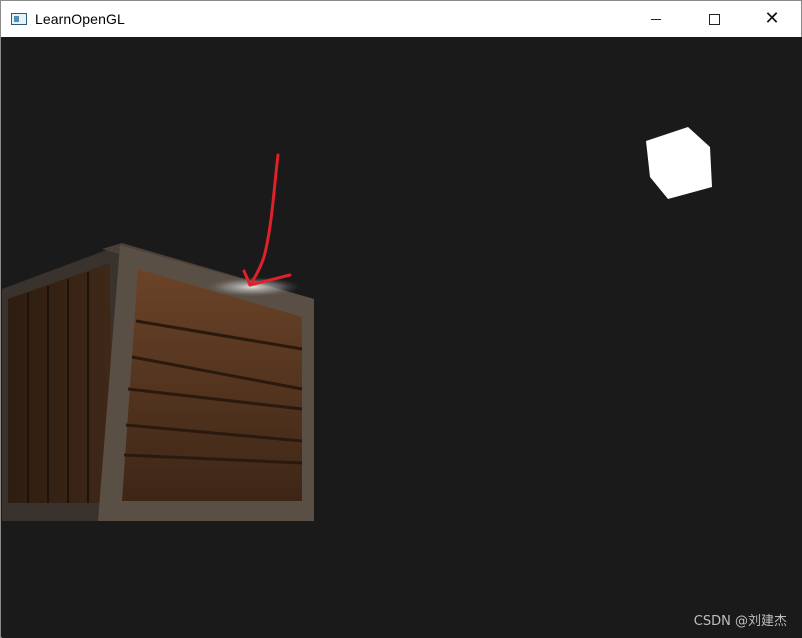 The image size is (802, 638). Describe the element at coordinates (19, 19) in the screenshot. I see `app-icon` at that location.